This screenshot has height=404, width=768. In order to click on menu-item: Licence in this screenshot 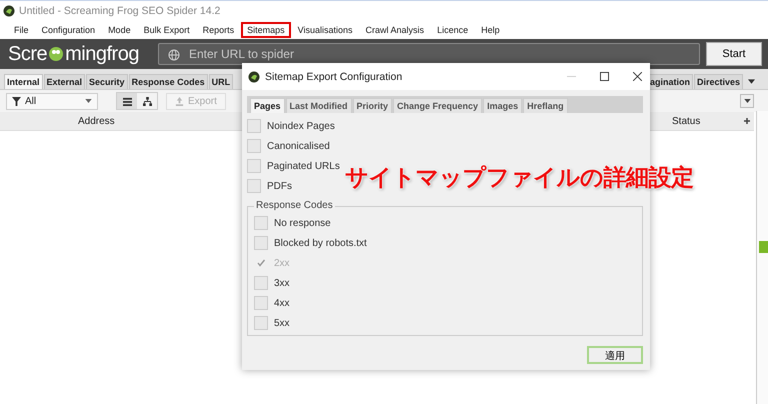, I will do `click(452, 30)`.